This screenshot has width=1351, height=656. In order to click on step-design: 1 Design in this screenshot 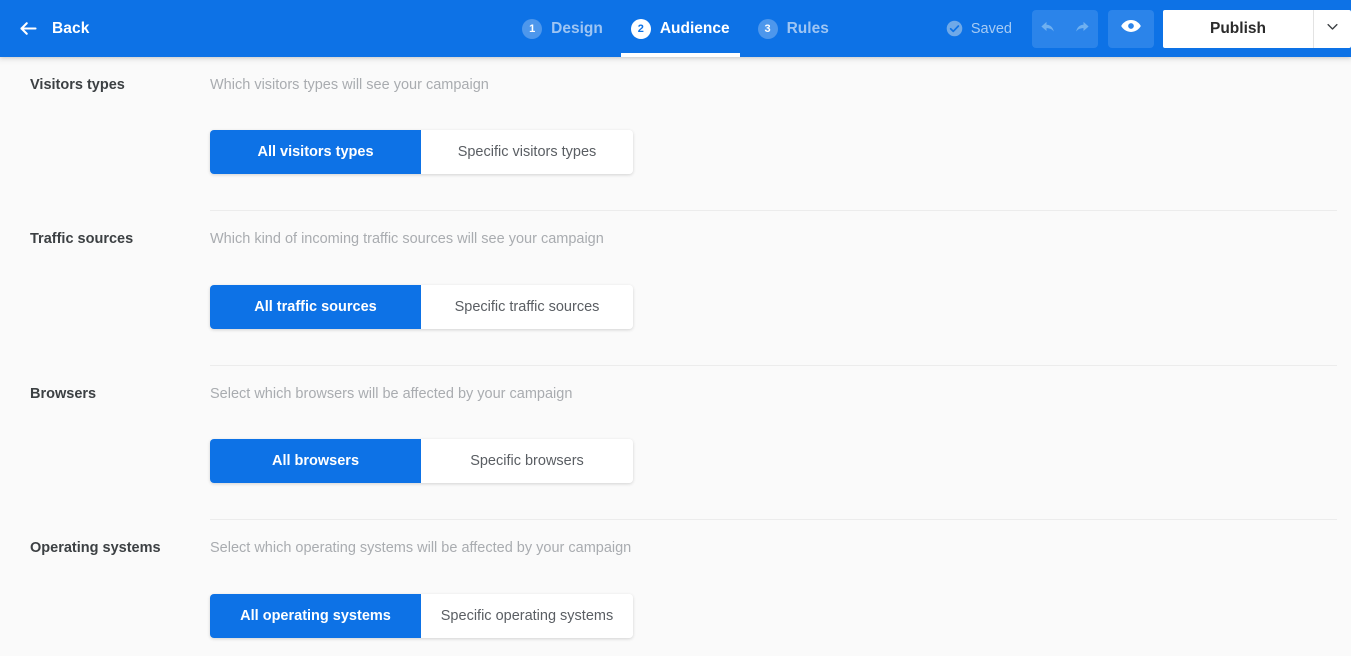, I will do `click(562, 28)`.